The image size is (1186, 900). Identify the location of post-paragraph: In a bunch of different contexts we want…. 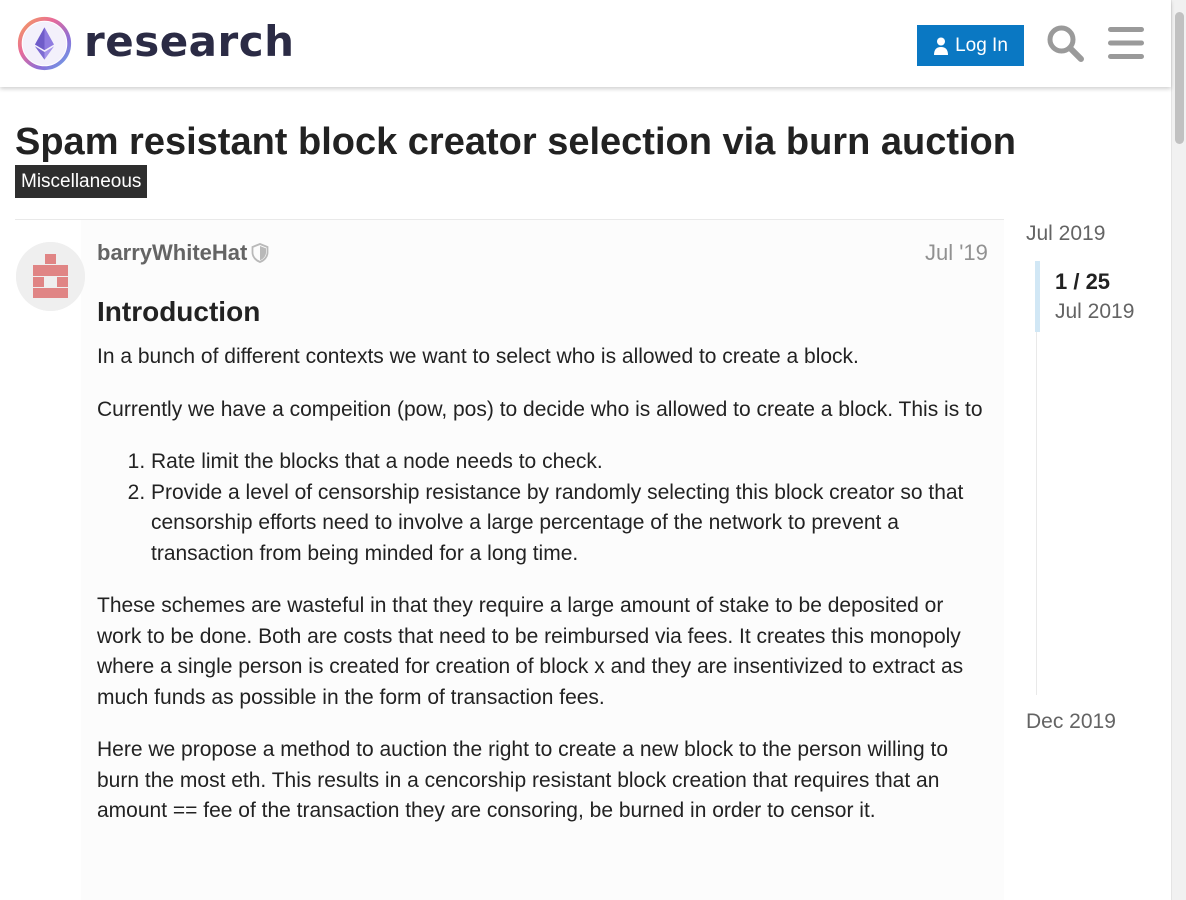
(478, 356).